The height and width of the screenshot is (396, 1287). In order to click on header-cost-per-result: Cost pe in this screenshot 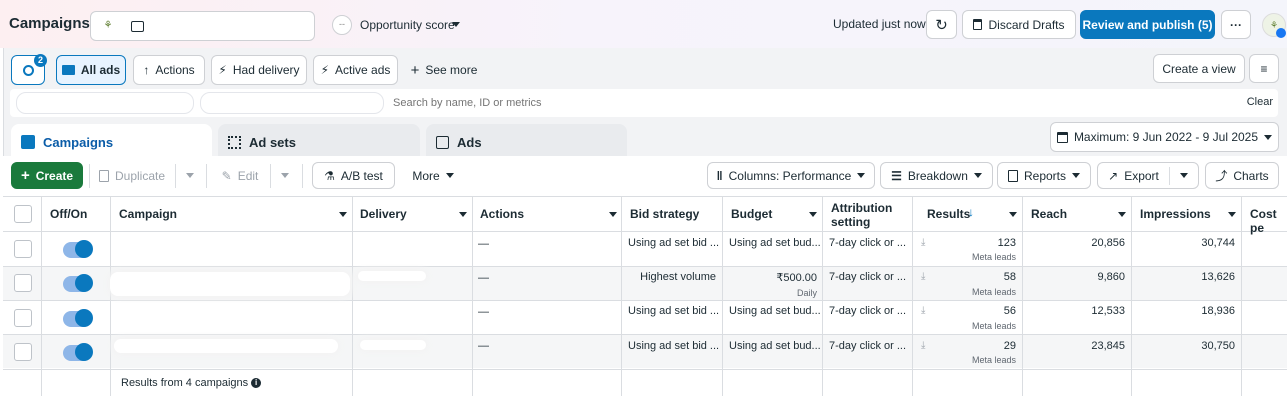, I will do `click(1268, 221)`.